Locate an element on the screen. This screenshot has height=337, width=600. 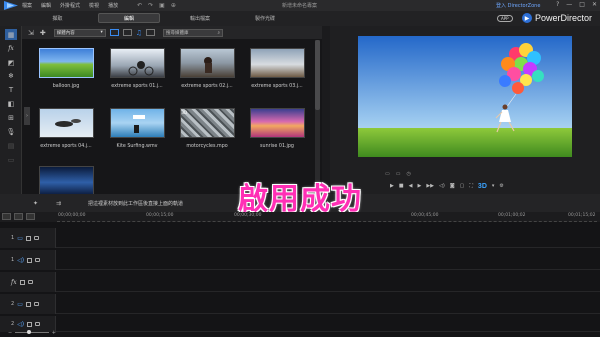
particle-room-icon: ❄ is located at coordinates (11, 75).